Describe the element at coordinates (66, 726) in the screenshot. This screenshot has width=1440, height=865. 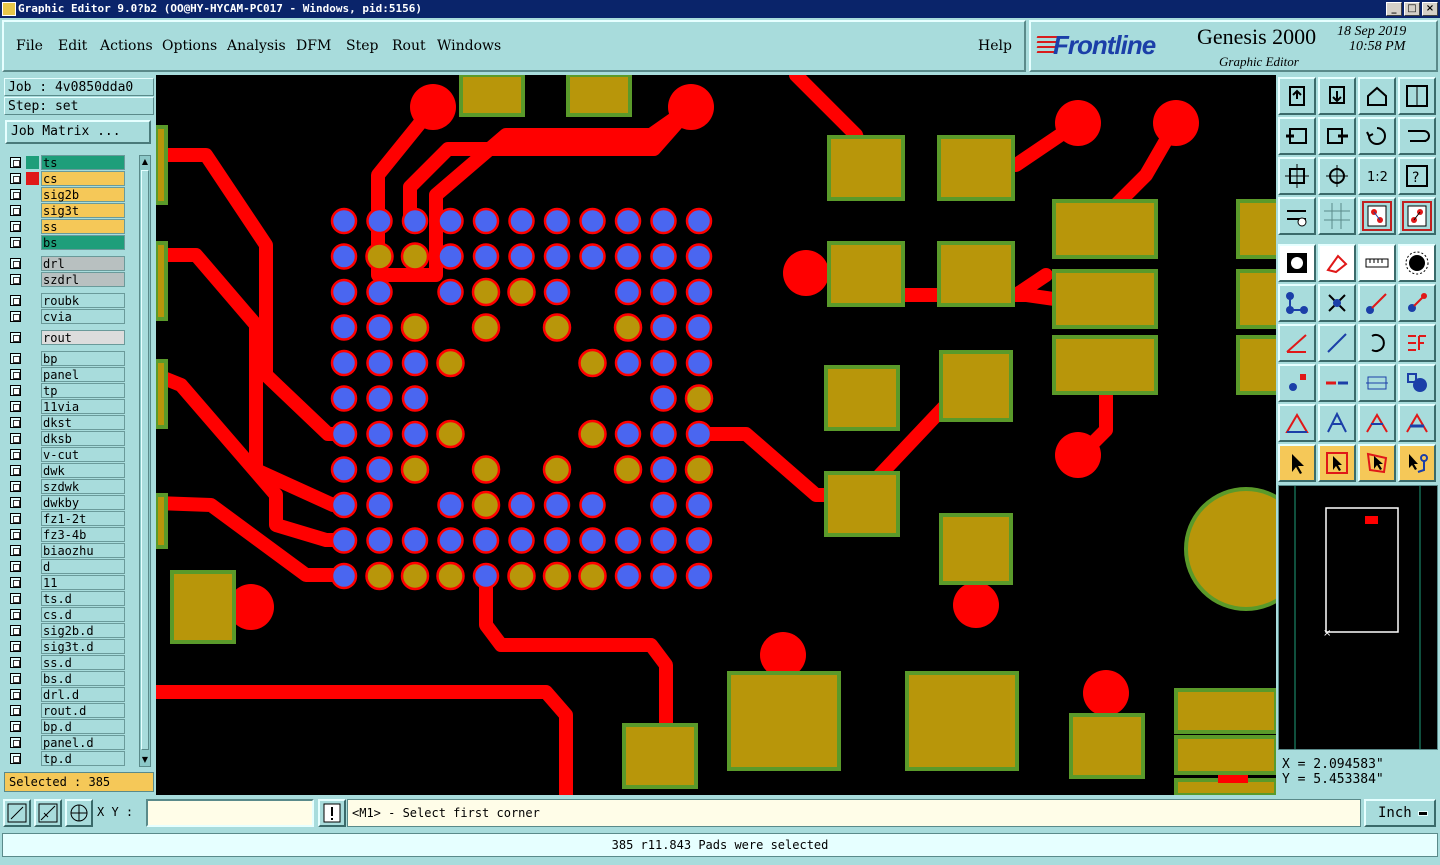
I see `layer-row-bp-d: bp.d` at that location.